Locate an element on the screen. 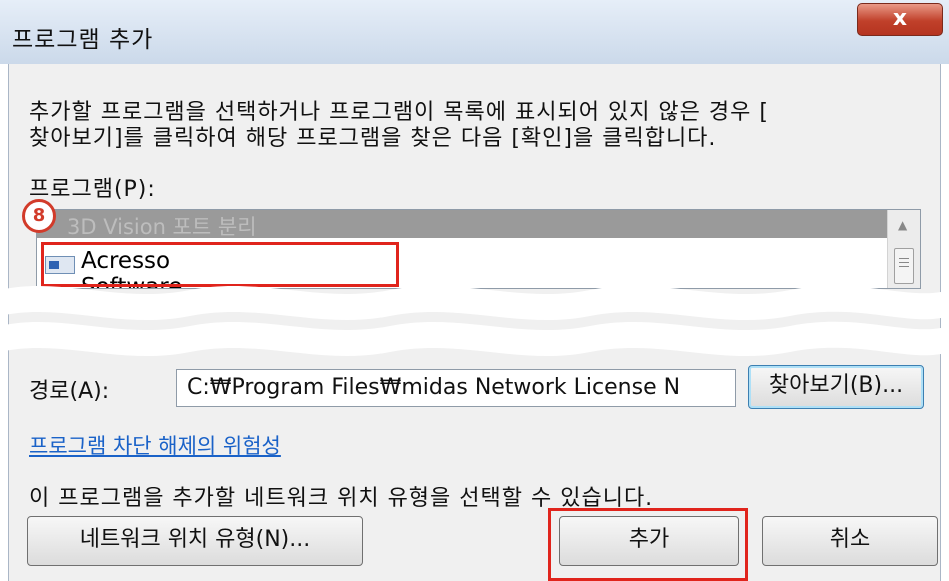 The width and height of the screenshot is (949, 581). program-list-label: 프로그램(P): is located at coordinates (92, 189).